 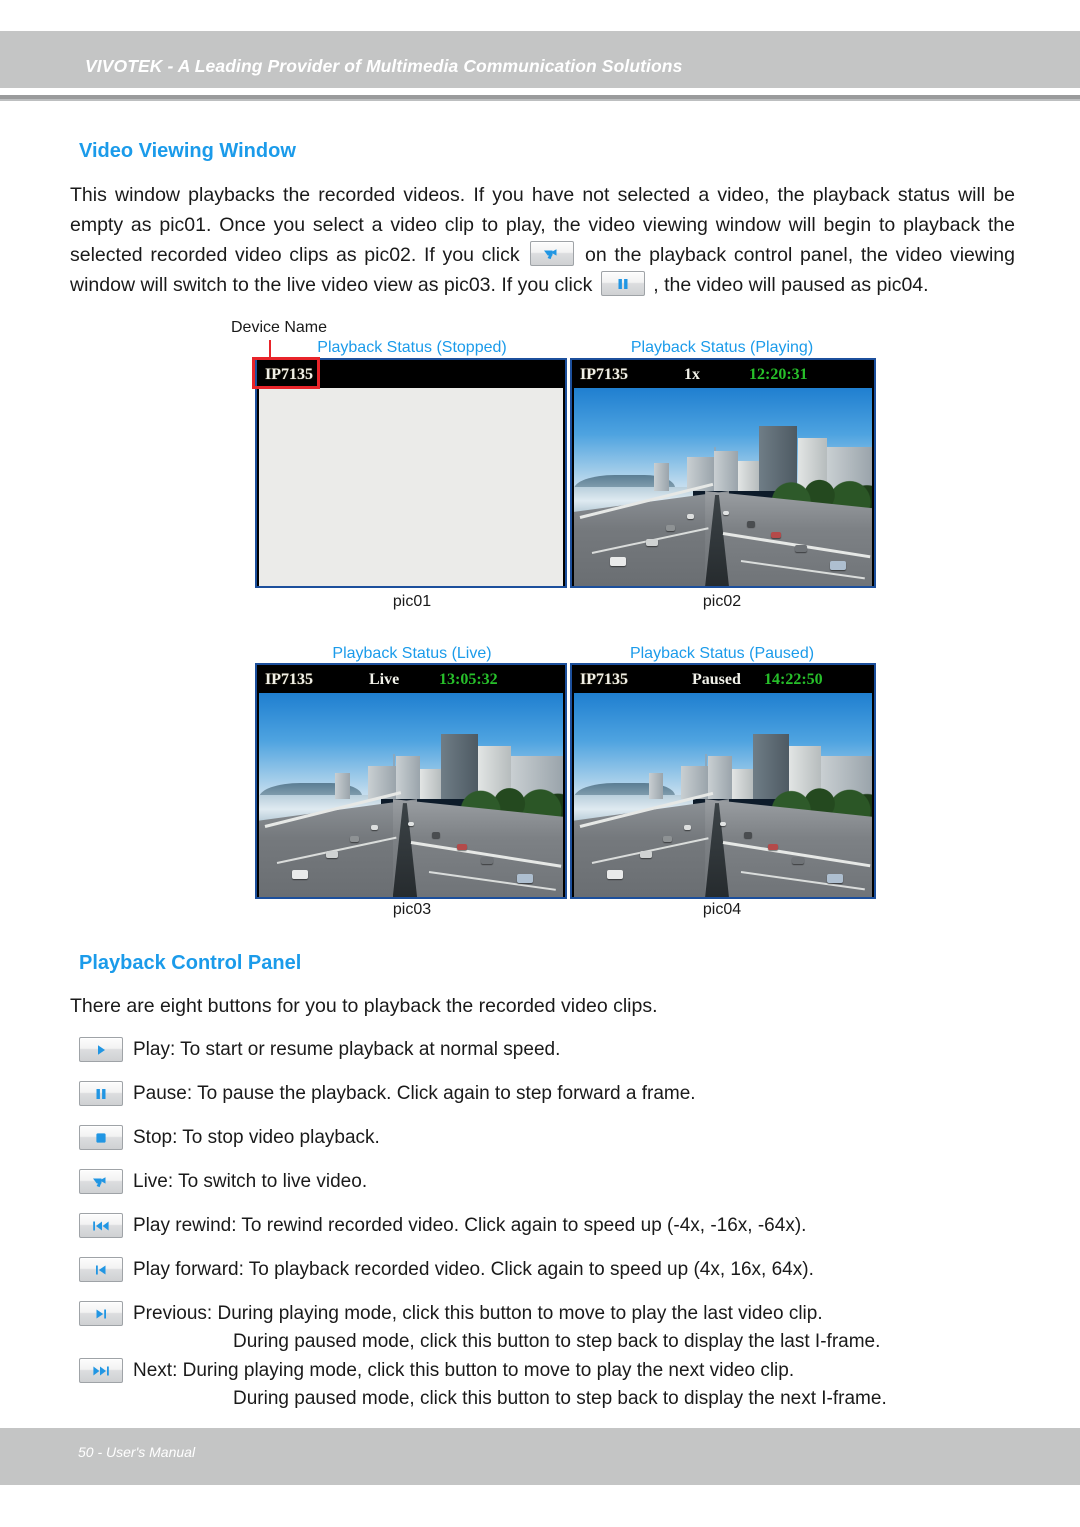 I want to click on page-footer-text: 50 - User's Manual, so click(x=137, y=1452).